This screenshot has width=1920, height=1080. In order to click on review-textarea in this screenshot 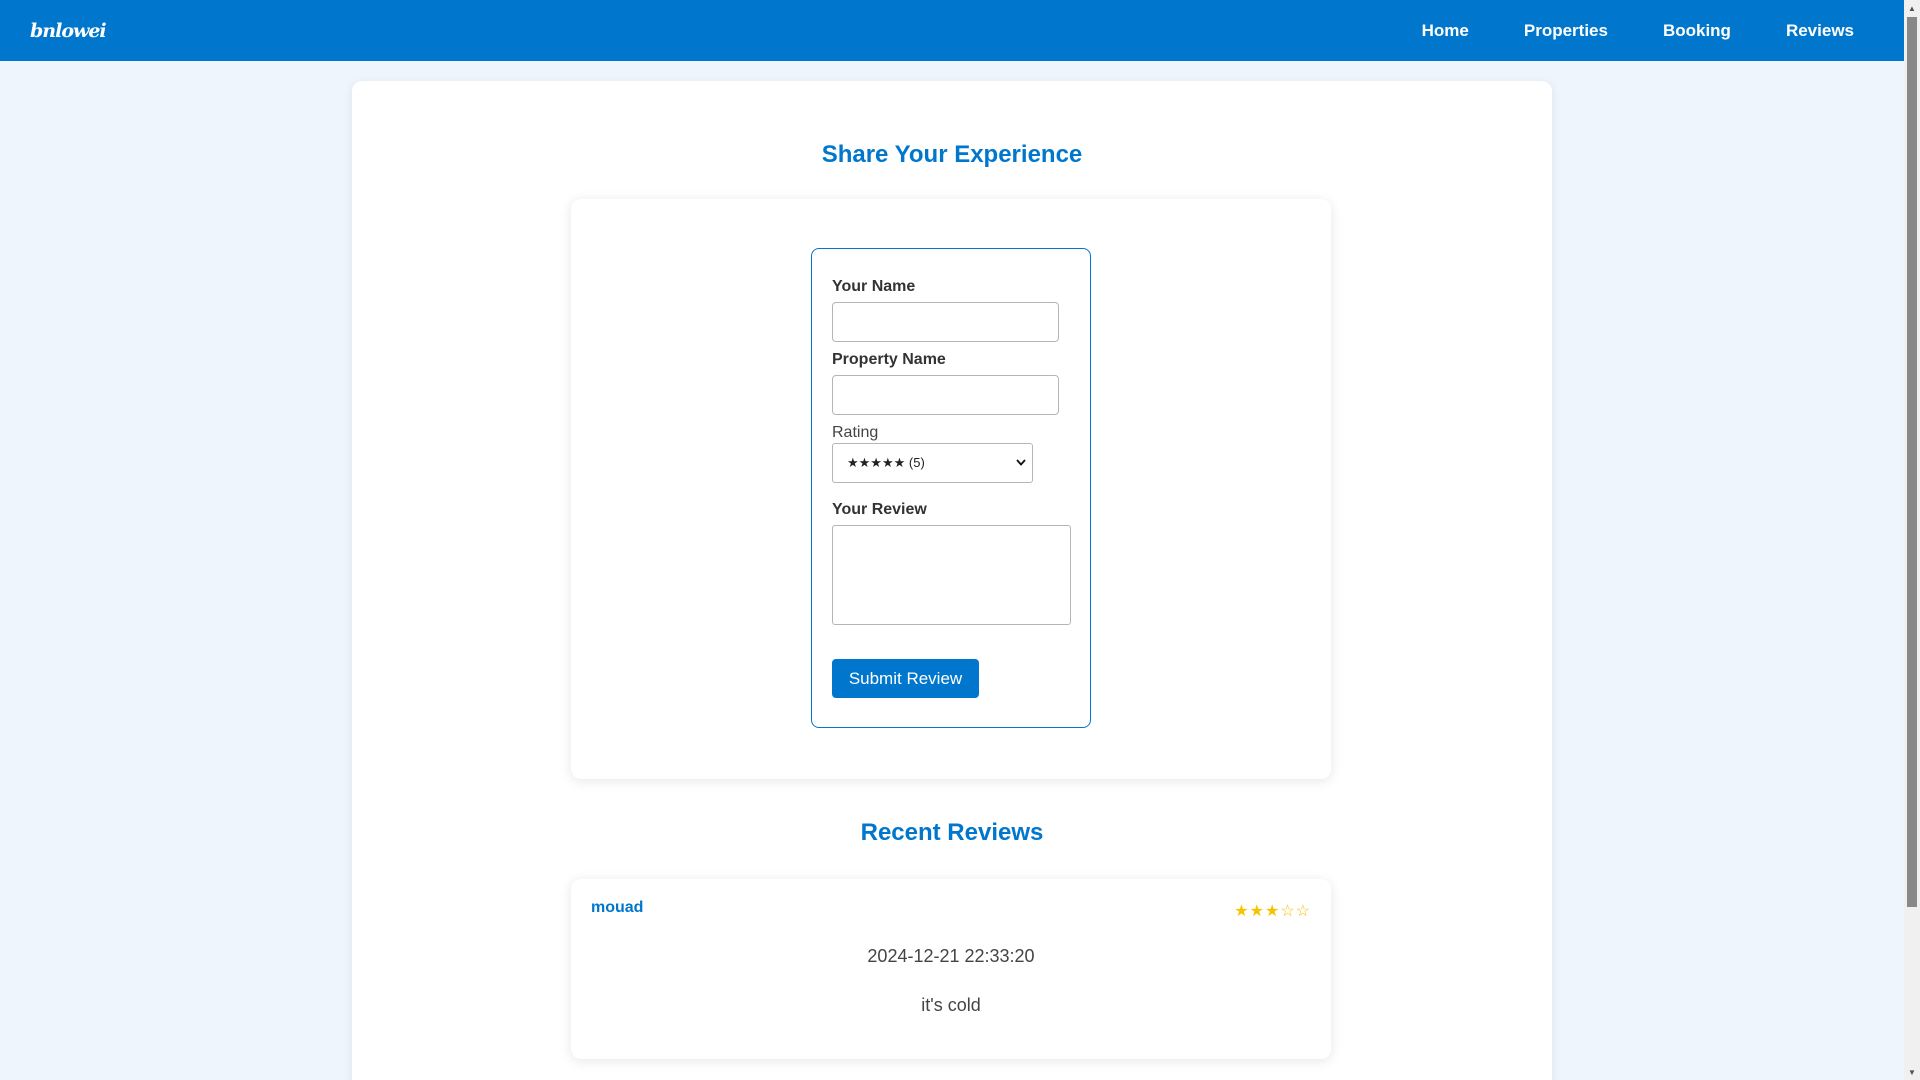, I will do `click(951, 575)`.